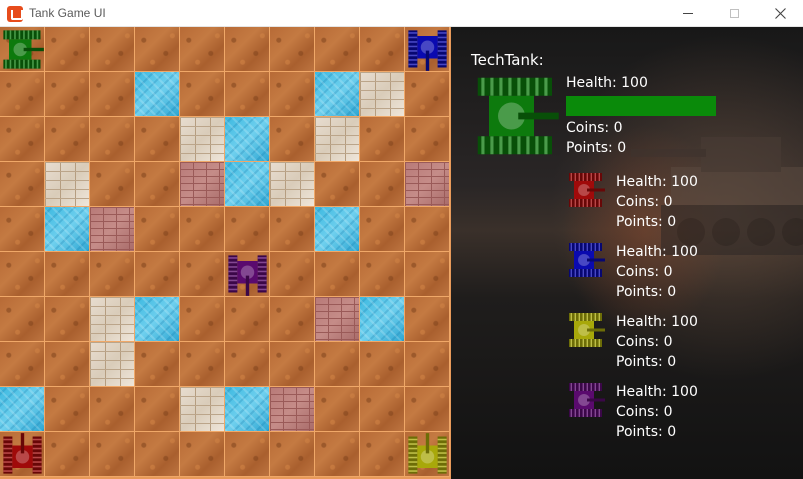 The width and height of the screenshot is (803, 479). I want to click on minimize-button, so click(688, 13).